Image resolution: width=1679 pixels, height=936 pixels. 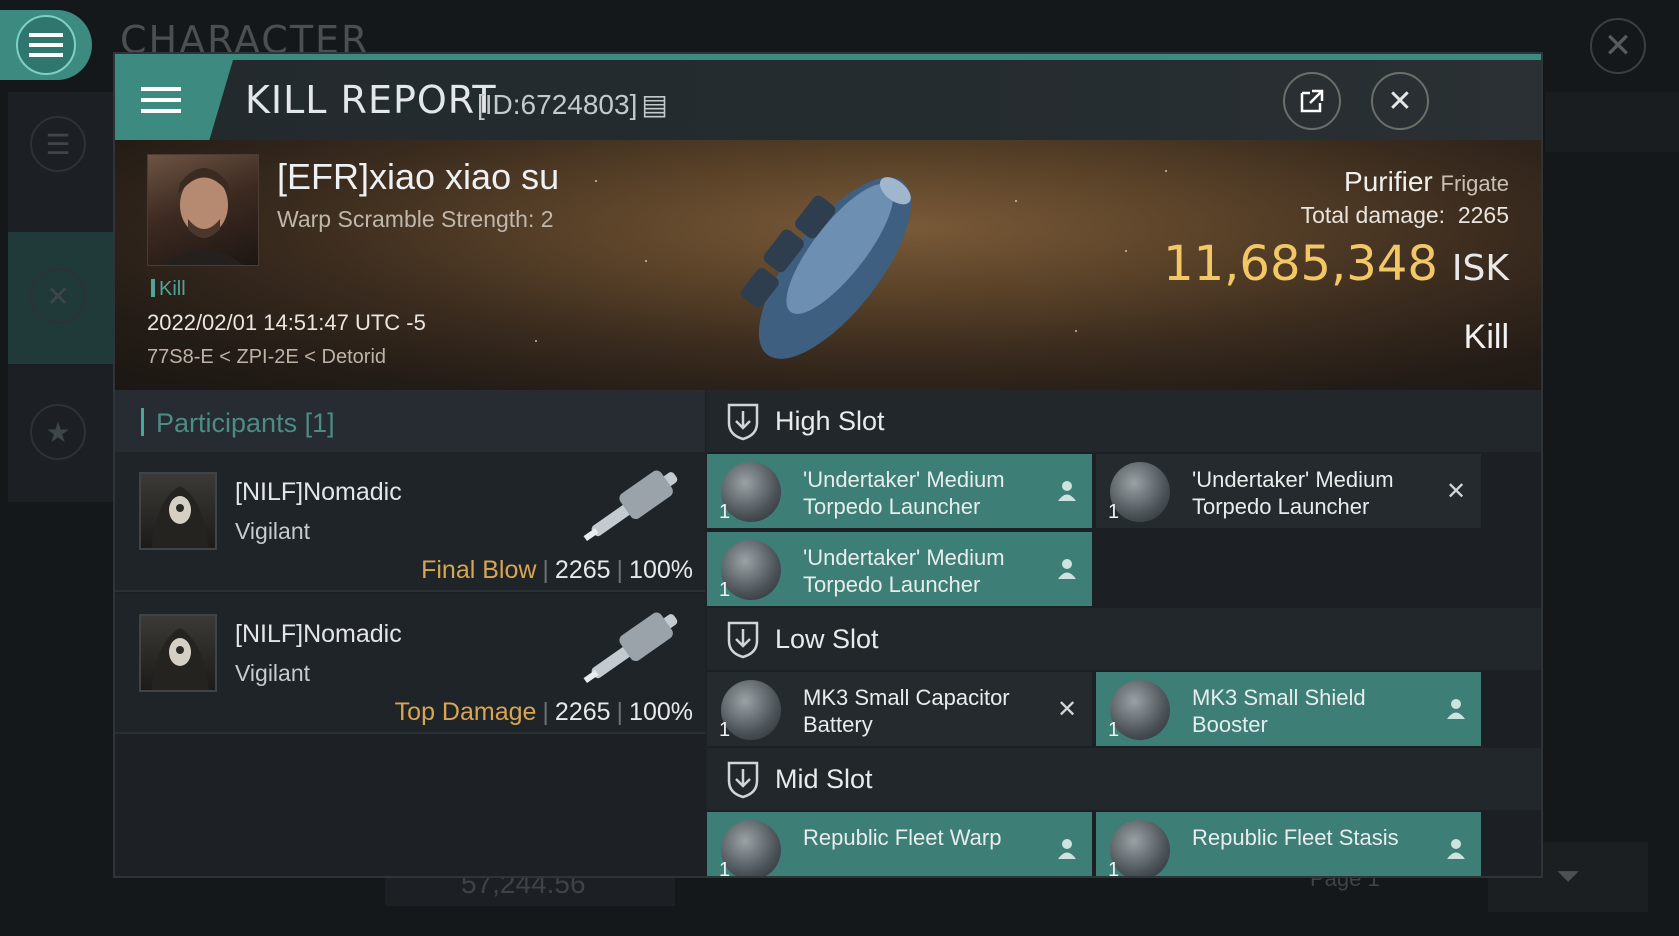 I want to click on module-item: 1 MK3 Small Shield Booster, so click(x=1288, y=709).